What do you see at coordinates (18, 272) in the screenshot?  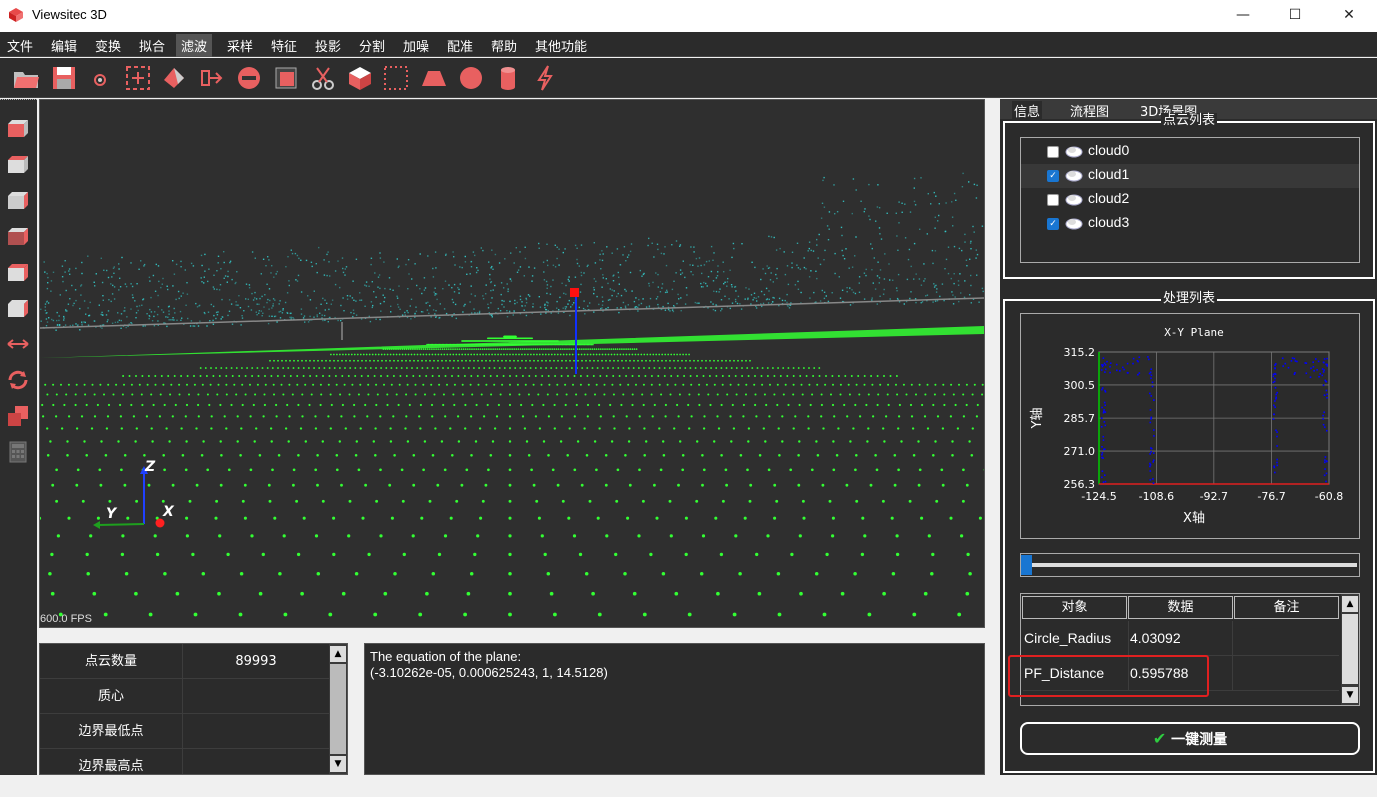 I see `view-top-icon` at bounding box center [18, 272].